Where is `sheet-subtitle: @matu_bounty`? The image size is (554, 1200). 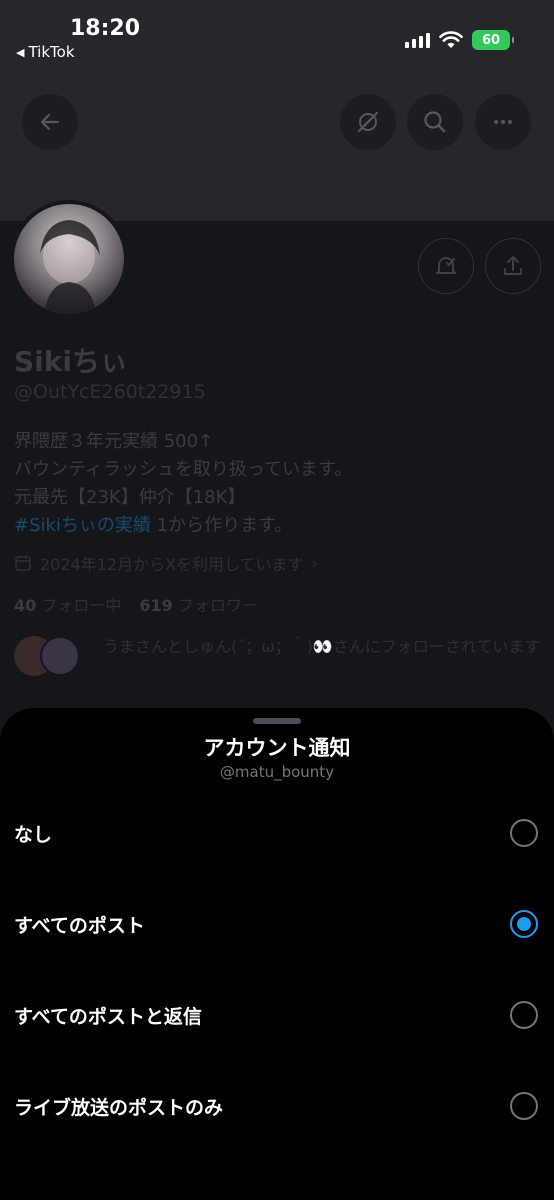
sheet-subtitle: @matu_bounty is located at coordinates (277, 772).